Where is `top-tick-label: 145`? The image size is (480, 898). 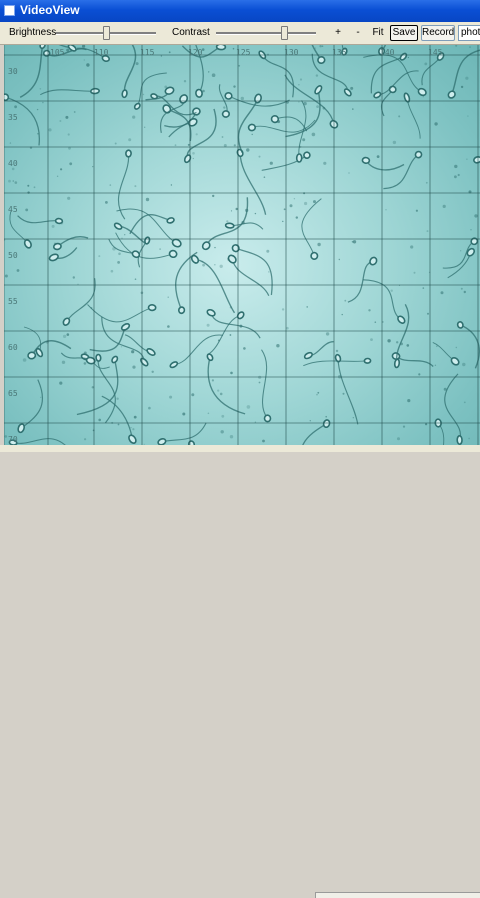
top-tick-label: 145 is located at coordinates (435, 52).